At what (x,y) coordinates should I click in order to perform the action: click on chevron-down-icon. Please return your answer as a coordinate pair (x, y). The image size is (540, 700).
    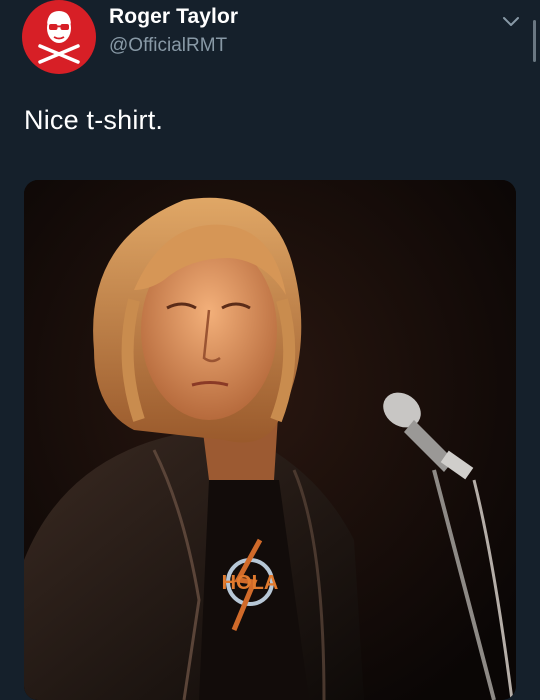
    Looking at the image, I should click on (511, 21).